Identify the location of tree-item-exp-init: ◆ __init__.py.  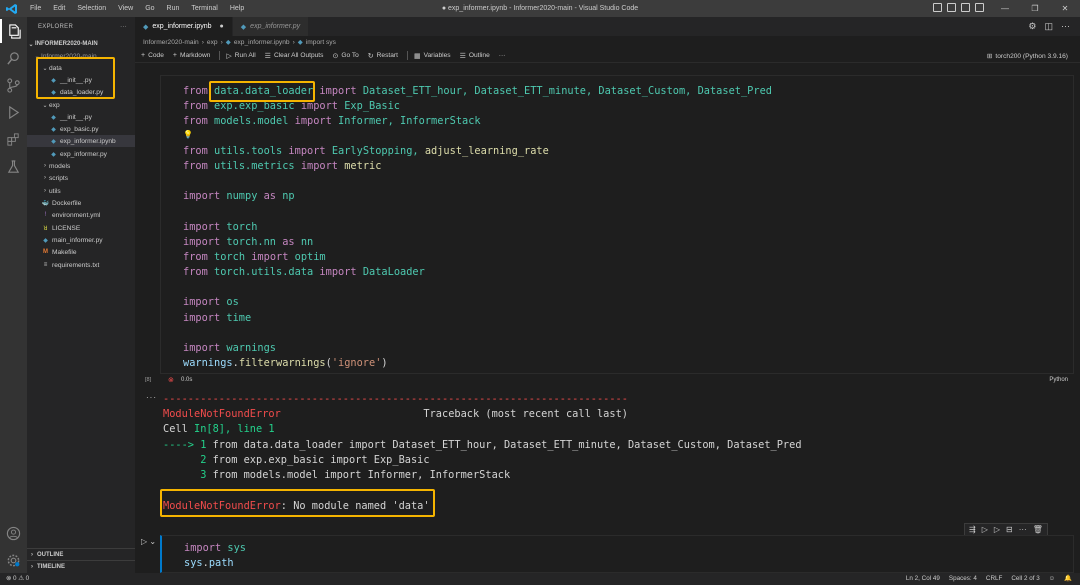
(81, 117).